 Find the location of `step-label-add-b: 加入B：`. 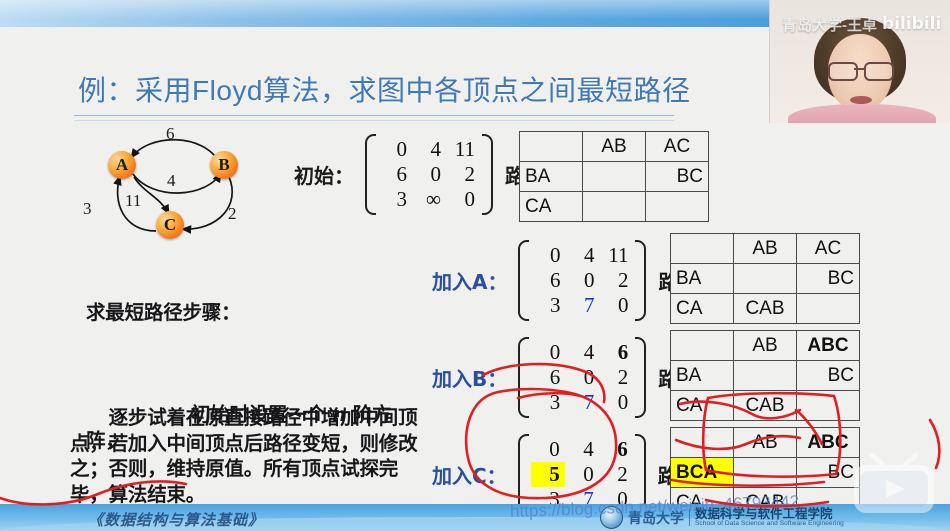

step-label-add-b: 加入B： is located at coordinates (470, 379).